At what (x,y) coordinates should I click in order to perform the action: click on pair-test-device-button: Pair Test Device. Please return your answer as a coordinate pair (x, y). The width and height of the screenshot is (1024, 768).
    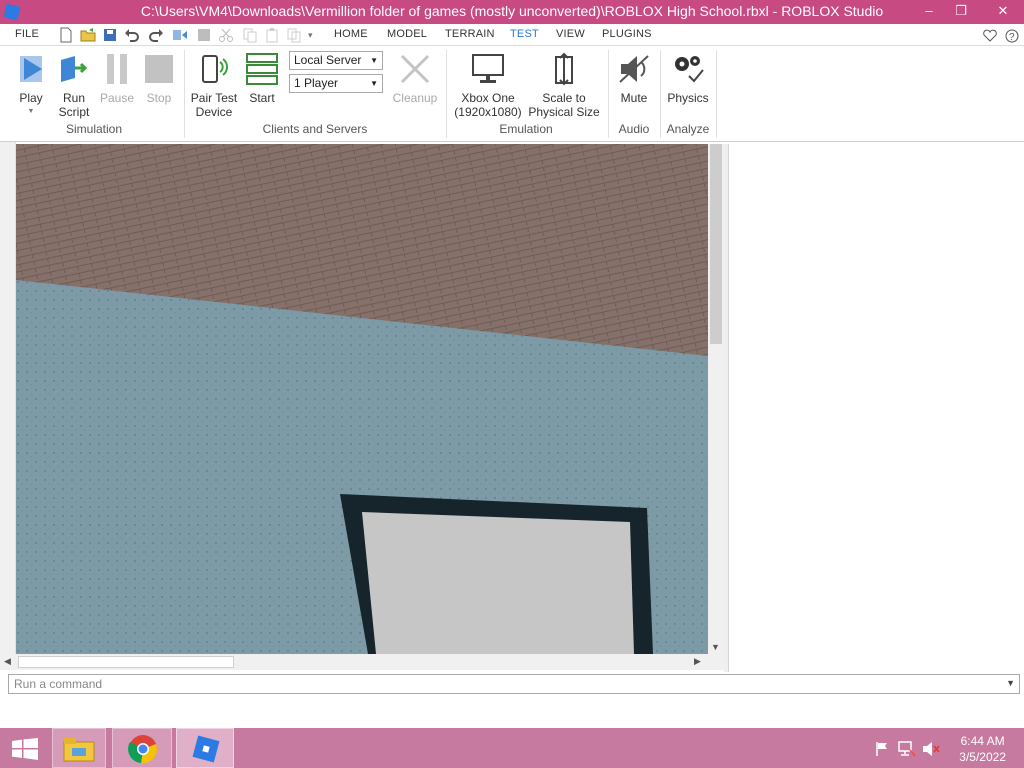
    Looking at the image, I should click on (214, 82).